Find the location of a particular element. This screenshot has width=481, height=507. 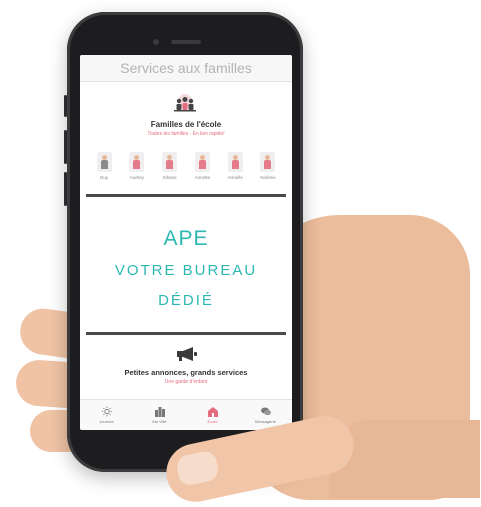

city-icon is located at coordinates (159, 412).